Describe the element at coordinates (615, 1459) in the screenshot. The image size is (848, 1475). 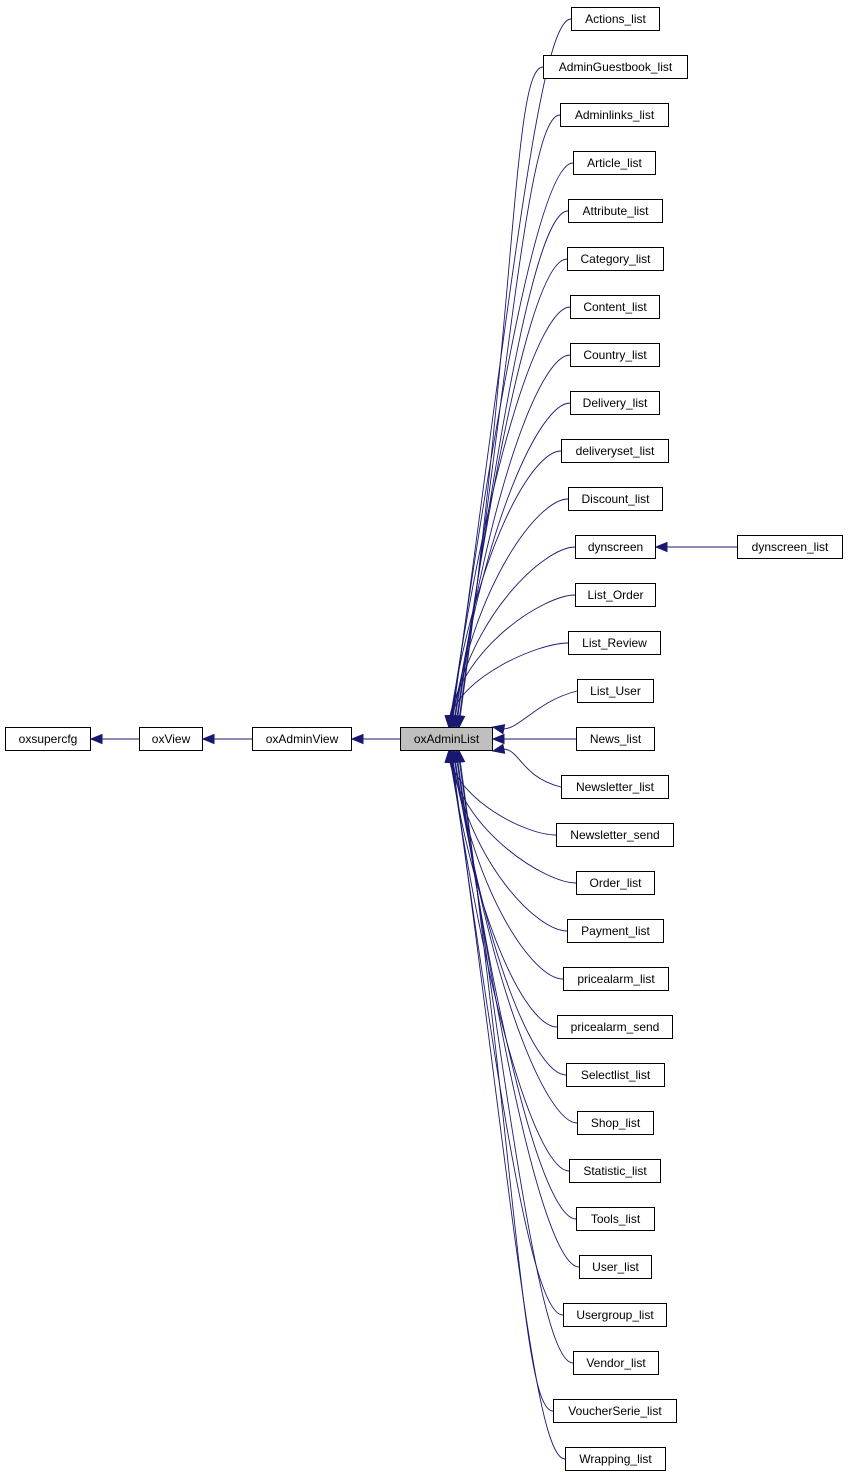
I see `class-node-wrapping-list: Wrapping_list` at that location.